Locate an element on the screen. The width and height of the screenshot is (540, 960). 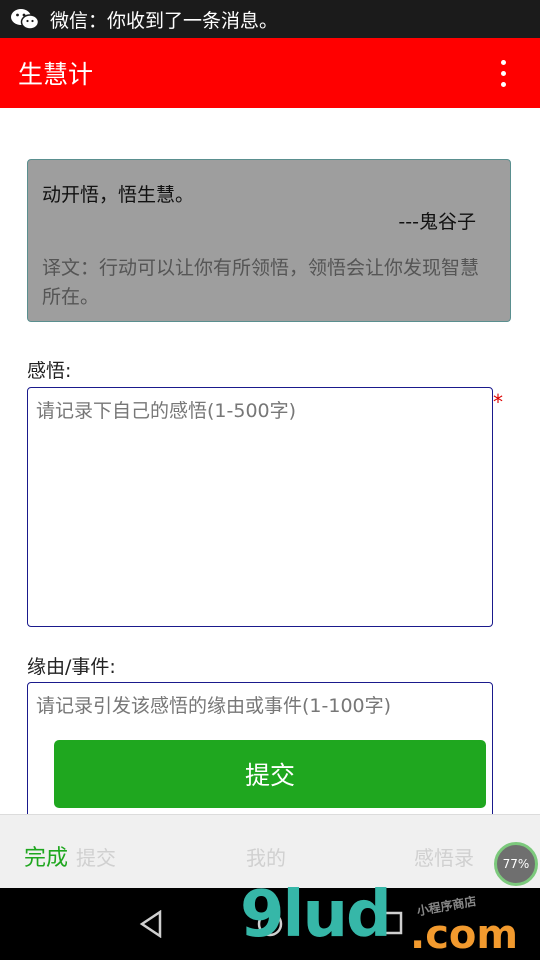
required-mark: * is located at coordinates (498, 402).